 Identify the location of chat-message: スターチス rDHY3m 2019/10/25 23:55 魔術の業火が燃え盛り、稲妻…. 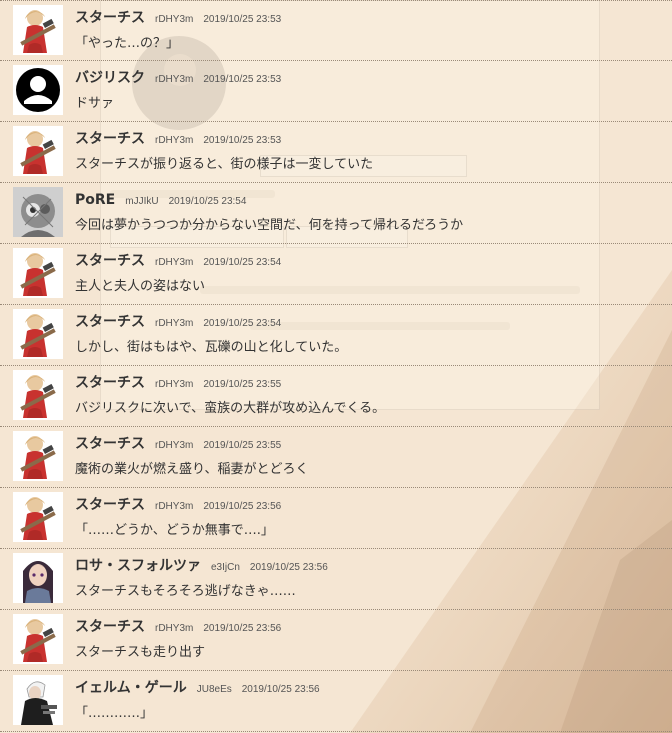
(336, 457).